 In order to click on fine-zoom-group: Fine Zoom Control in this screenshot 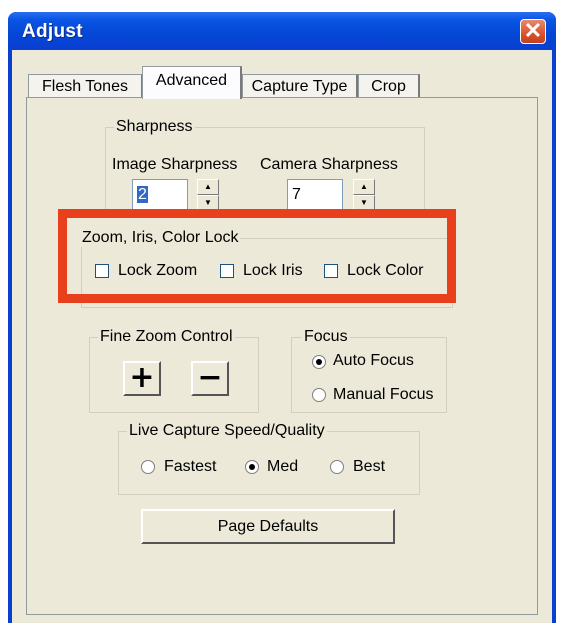, I will do `click(174, 370)`.